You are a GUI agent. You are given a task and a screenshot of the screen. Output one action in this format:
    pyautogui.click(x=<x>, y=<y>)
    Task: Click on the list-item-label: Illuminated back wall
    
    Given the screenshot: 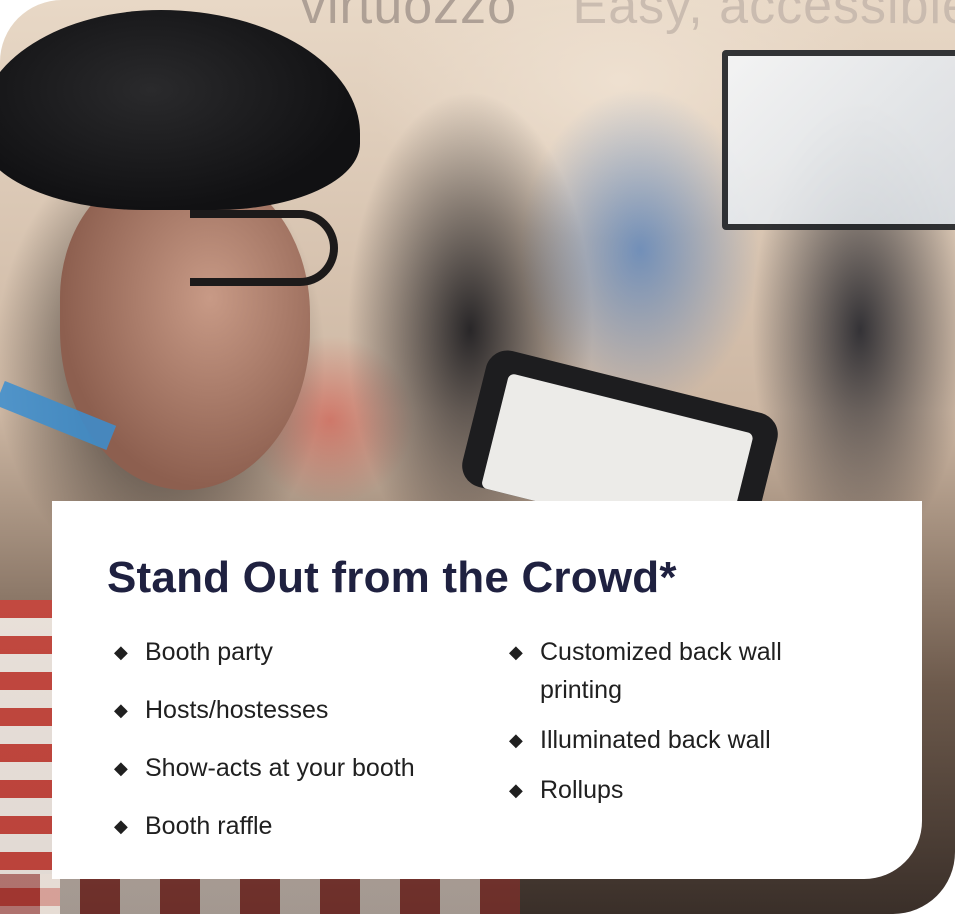 What is the action you would take?
    pyautogui.click(x=655, y=740)
    